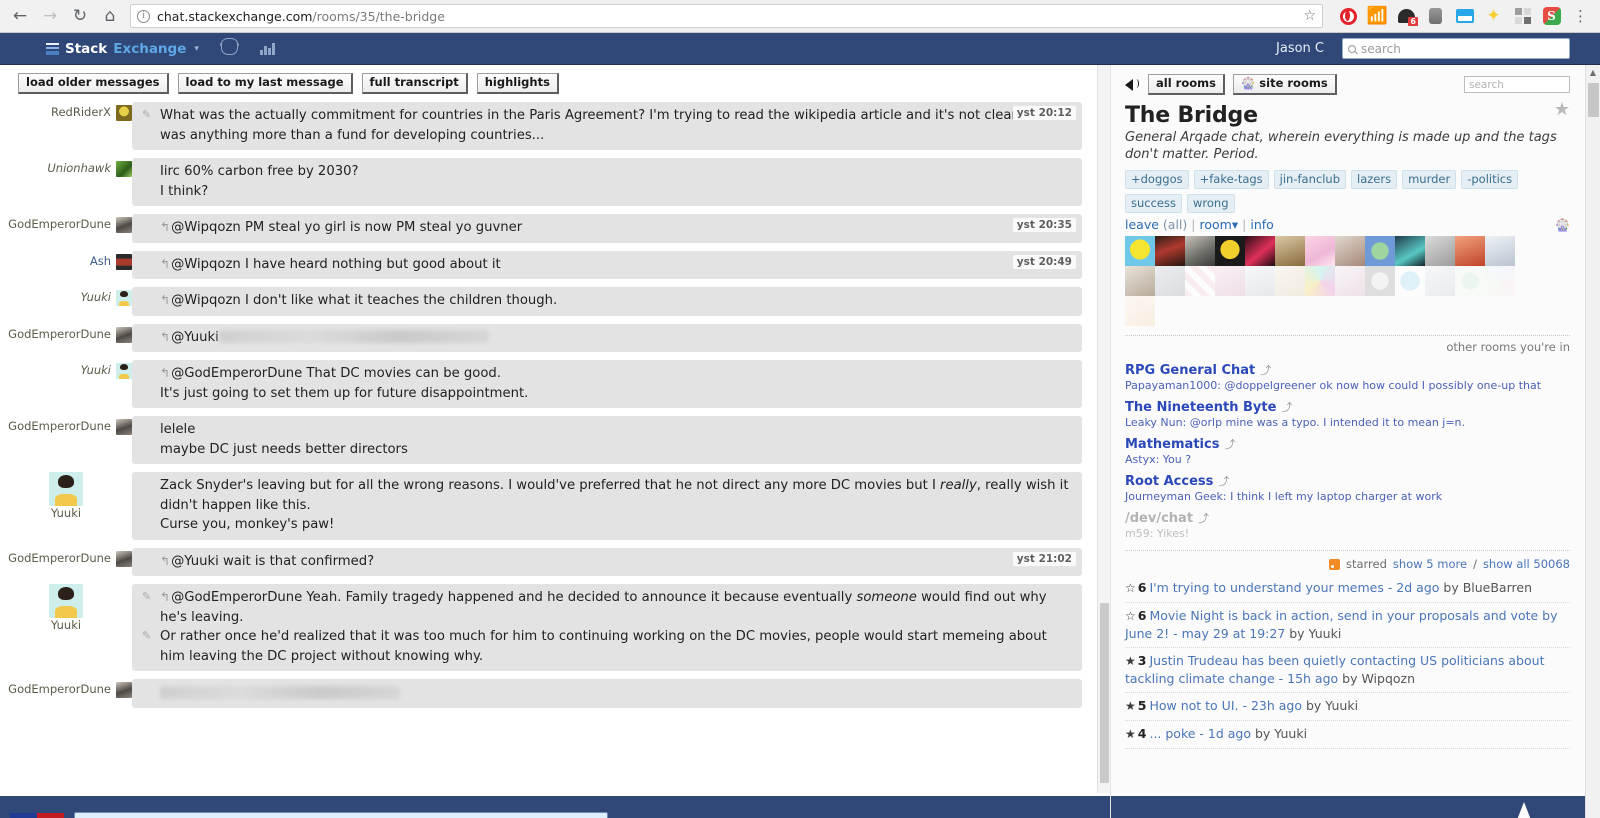 Image resolution: width=1600 pixels, height=818 pixels. I want to click on message-timestamp: yst 20:35, so click(1044, 225).